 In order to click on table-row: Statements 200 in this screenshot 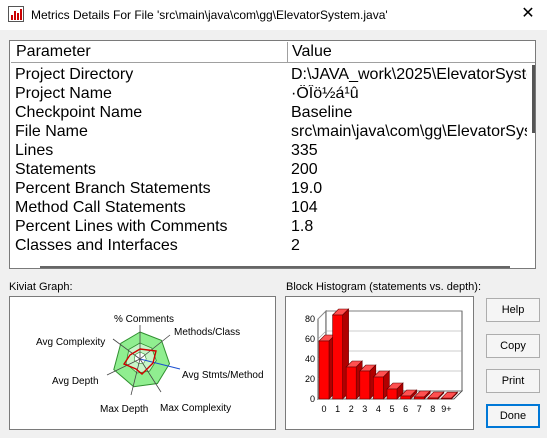, I will do `click(272, 170)`.